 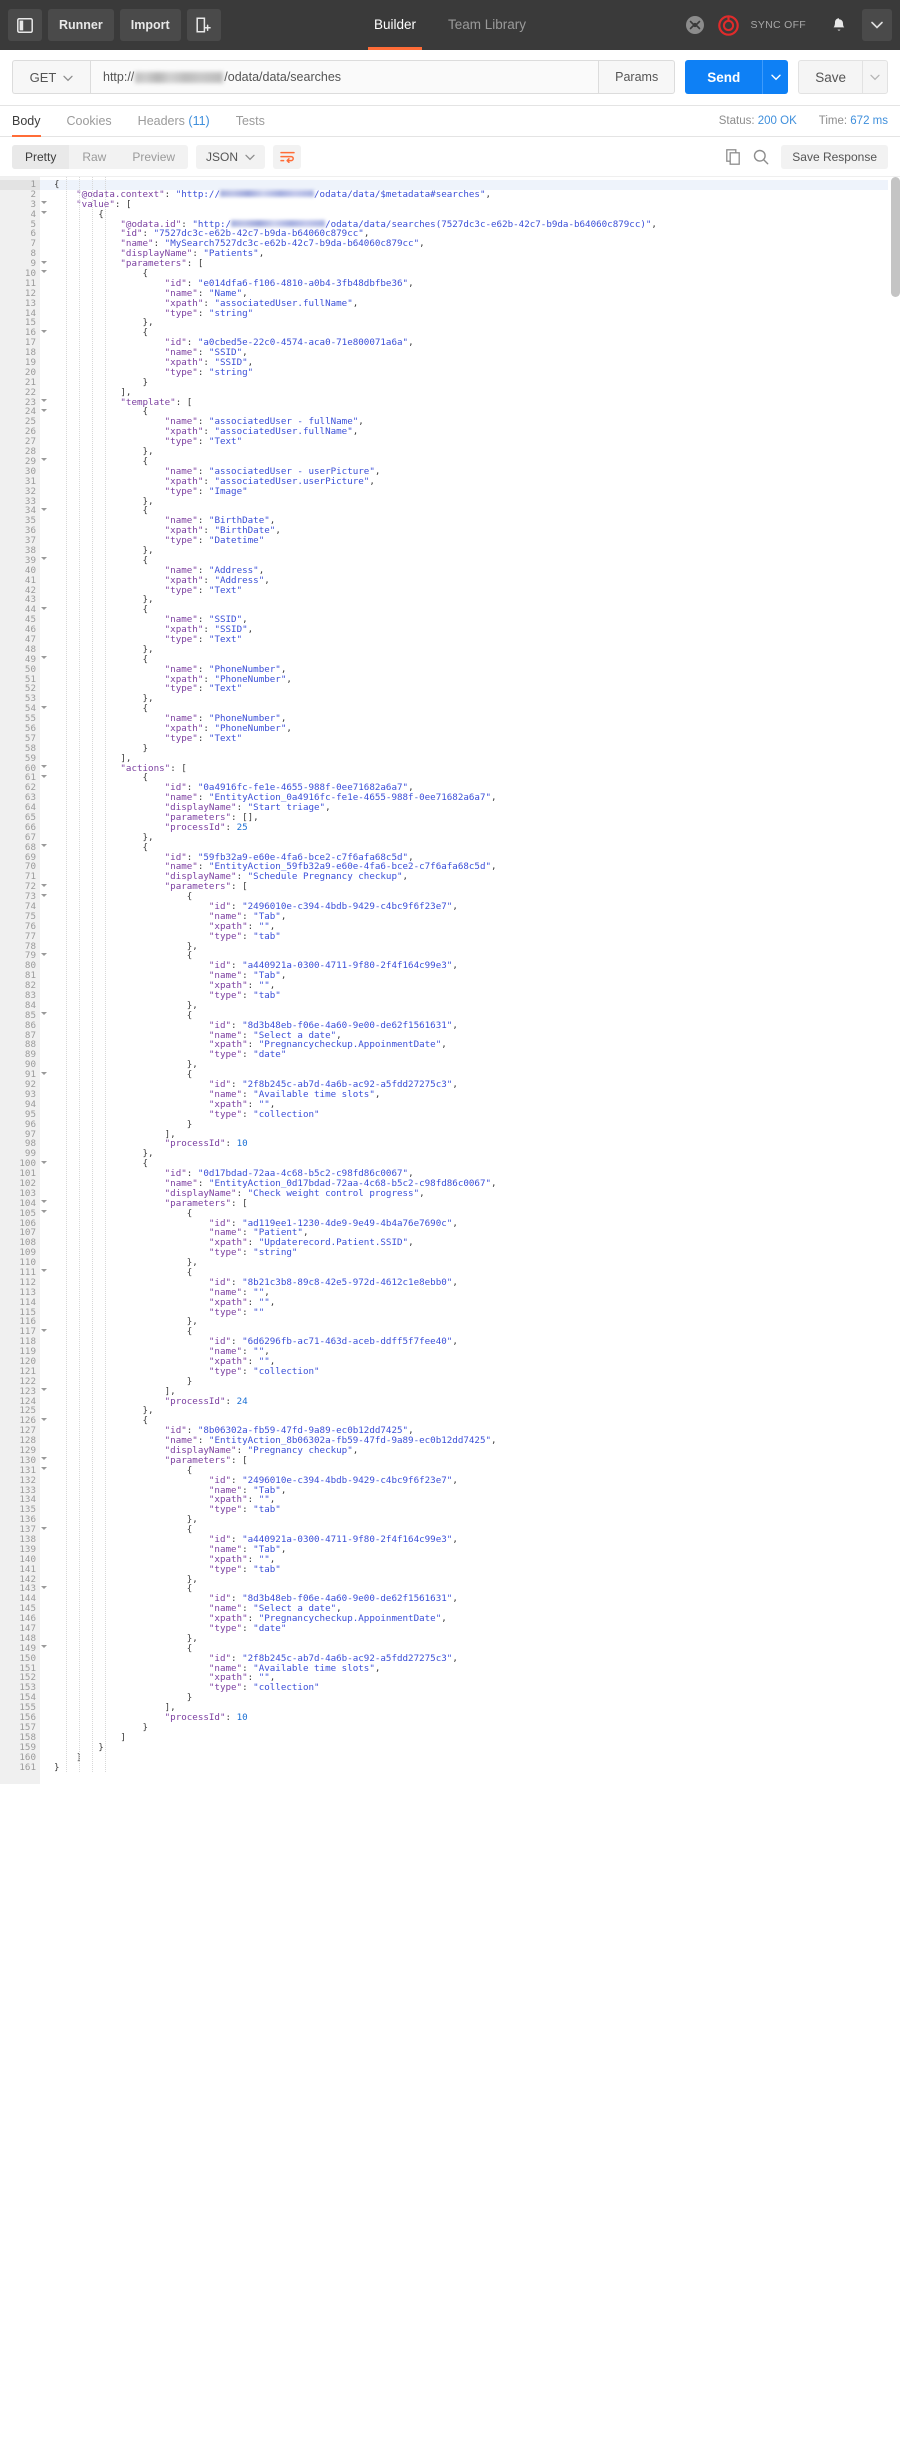 What do you see at coordinates (761, 157) in the screenshot?
I see `search-icon` at bounding box center [761, 157].